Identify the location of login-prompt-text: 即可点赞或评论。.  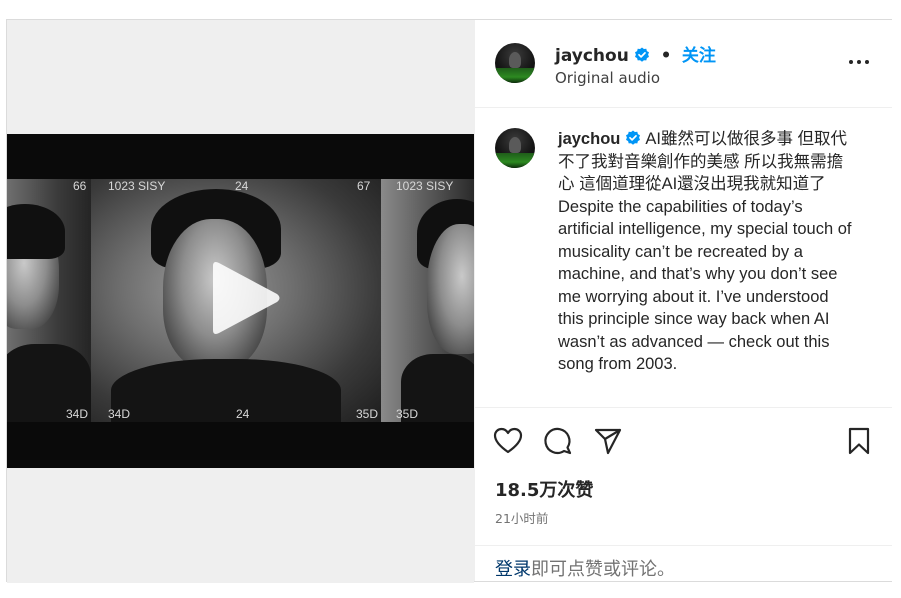
(603, 569).